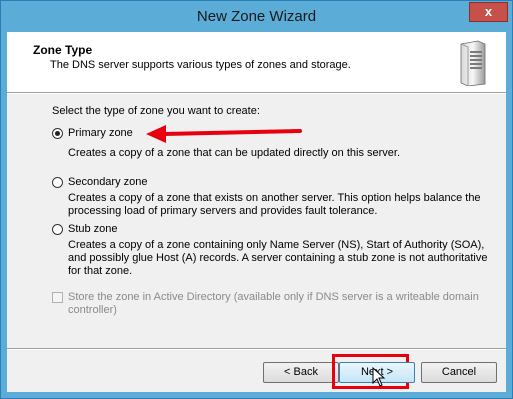  I want to click on title-bar: New Zone Wizard x, so click(256, 16).